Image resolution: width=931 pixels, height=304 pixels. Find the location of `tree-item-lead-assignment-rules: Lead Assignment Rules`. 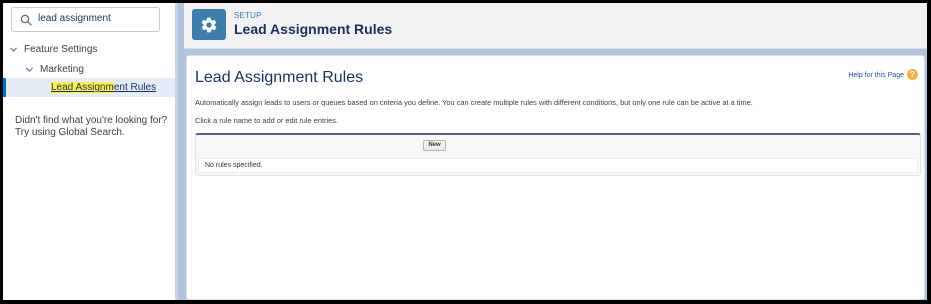

tree-item-lead-assignment-rules: Lead Assignment Rules is located at coordinates (89, 87).